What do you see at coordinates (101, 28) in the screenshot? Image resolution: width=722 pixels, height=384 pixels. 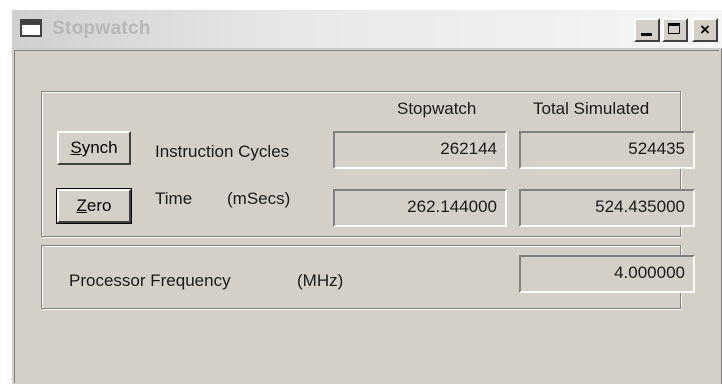 I see `window-title: Stopwatch` at bounding box center [101, 28].